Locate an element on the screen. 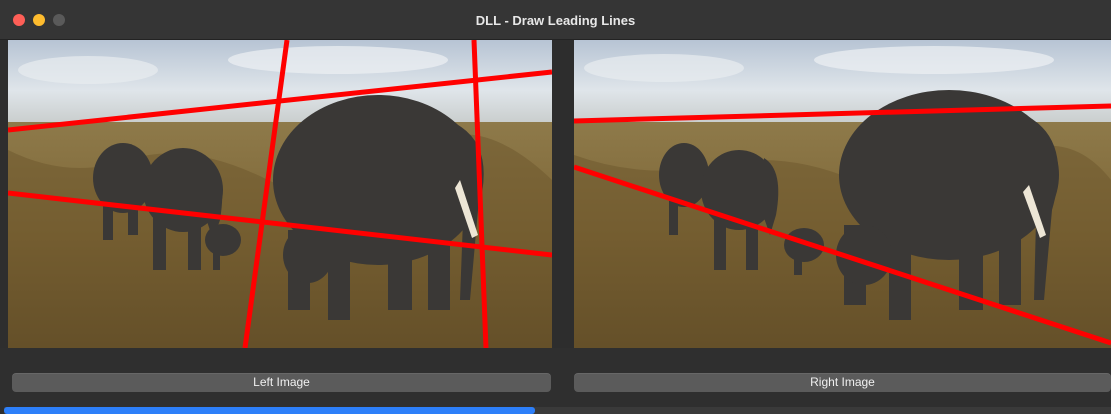 The width and height of the screenshot is (1111, 414). title-bar: DLL - Draw Leading Lines is located at coordinates (555, 20).